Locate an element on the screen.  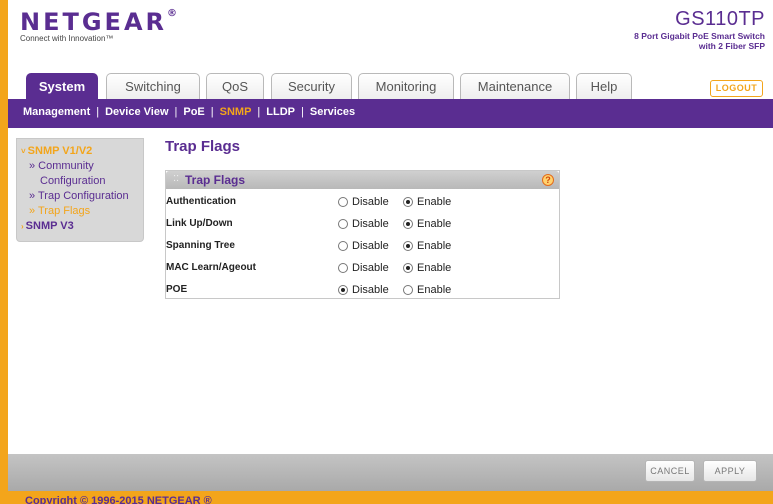
row-label: MAC Learn/Ageout is located at coordinates (211, 267).